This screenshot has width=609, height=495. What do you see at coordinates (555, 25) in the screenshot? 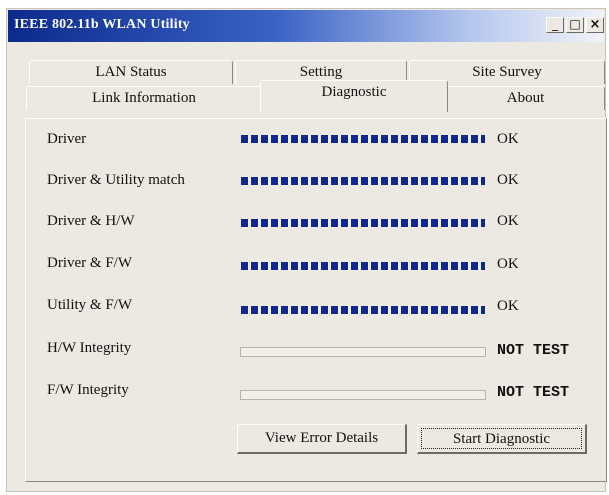
I see `minimize-button: _` at bounding box center [555, 25].